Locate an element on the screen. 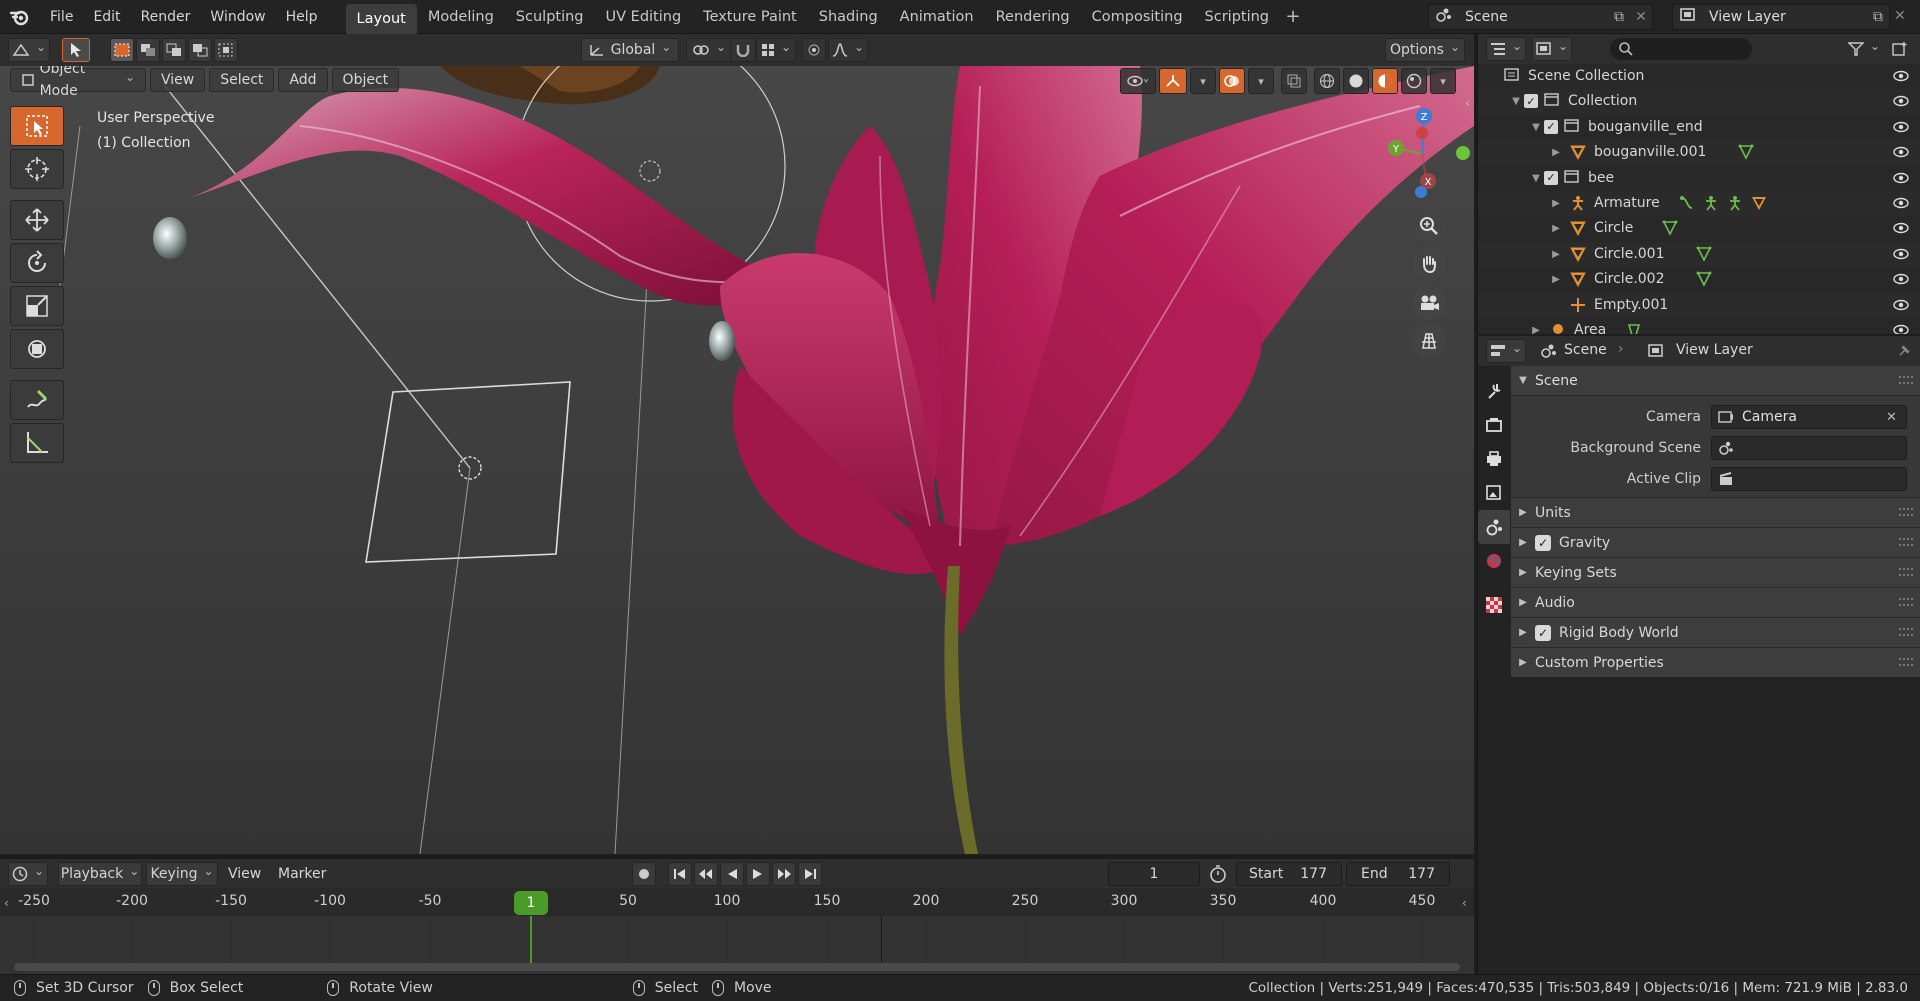 The image size is (1920, 1001). tab-view-layer is located at coordinates (1494, 493).